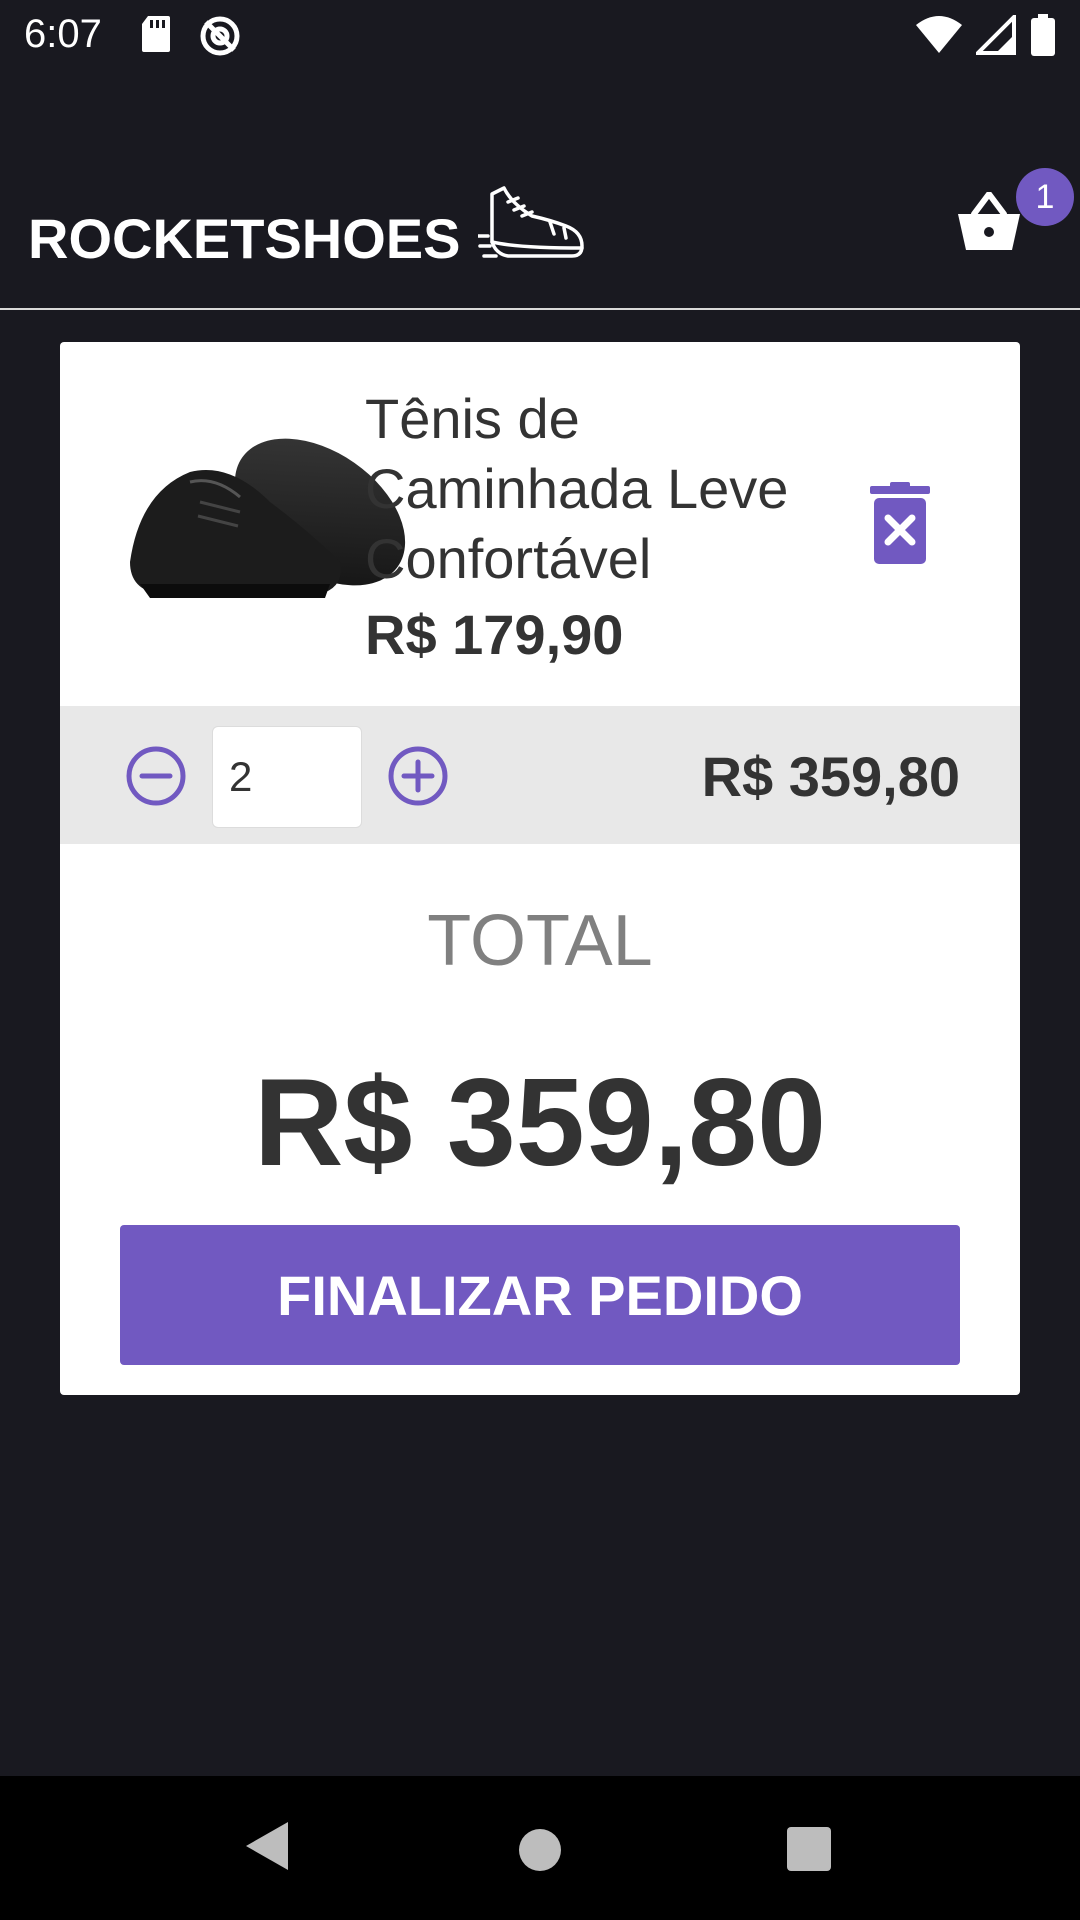 The image size is (1080, 1920). What do you see at coordinates (244, 238) in the screenshot?
I see `brand-name: ROCKETSHOES` at bounding box center [244, 238].